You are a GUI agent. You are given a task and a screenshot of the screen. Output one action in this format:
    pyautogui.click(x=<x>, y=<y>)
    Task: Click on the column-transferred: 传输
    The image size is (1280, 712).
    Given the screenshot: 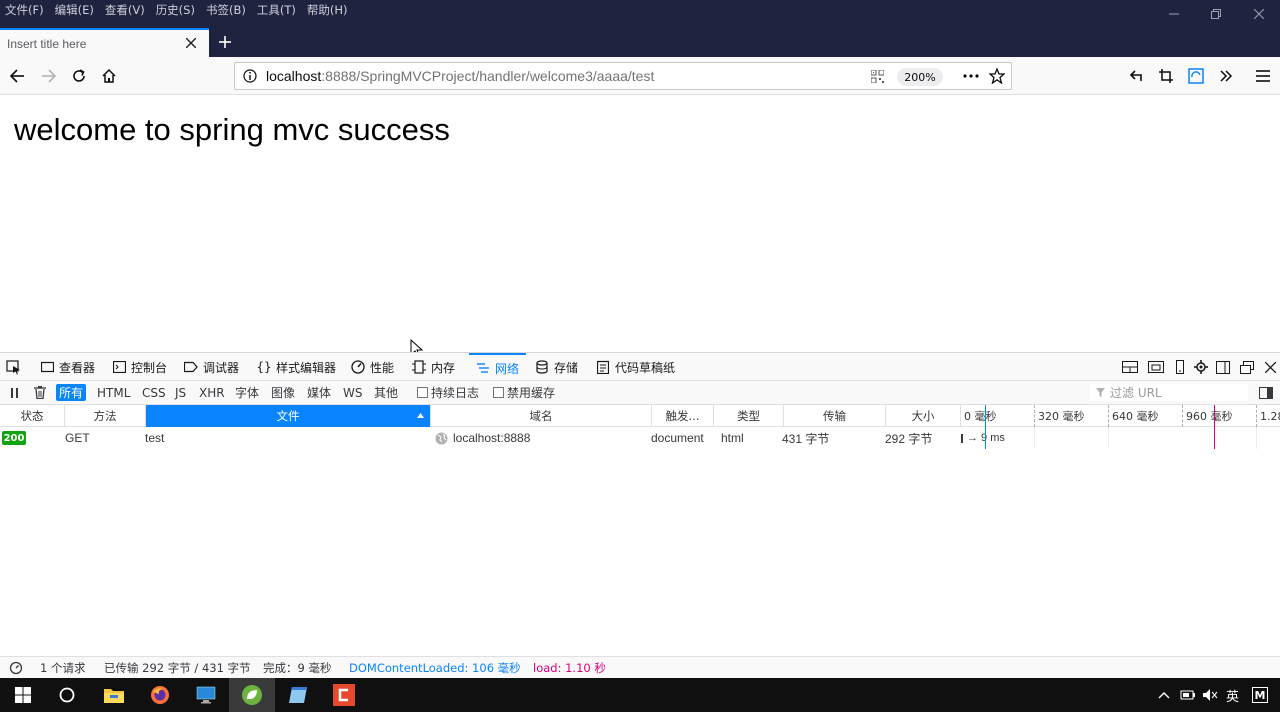 What is the action you would take?
    pyautogui.click(x=835, y=416)
    